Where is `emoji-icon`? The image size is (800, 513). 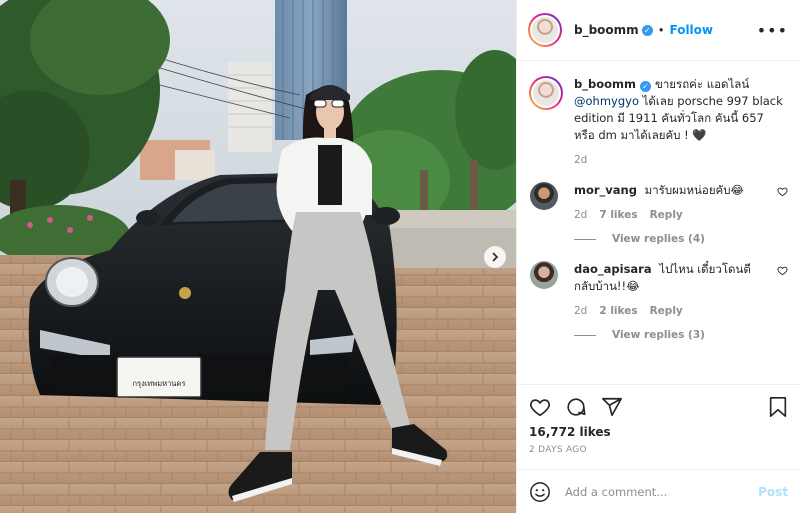 emoji-icon is located at coordinates (540, 492).